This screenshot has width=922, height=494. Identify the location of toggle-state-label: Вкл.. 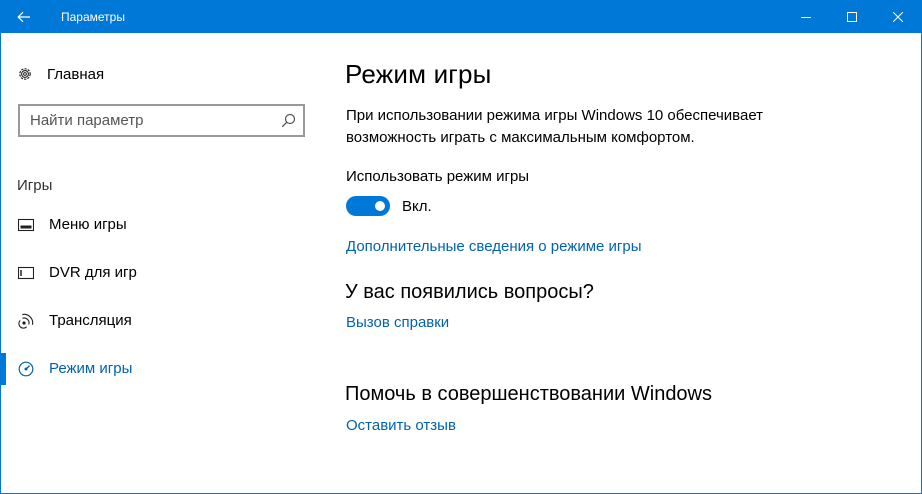
(417, 206).